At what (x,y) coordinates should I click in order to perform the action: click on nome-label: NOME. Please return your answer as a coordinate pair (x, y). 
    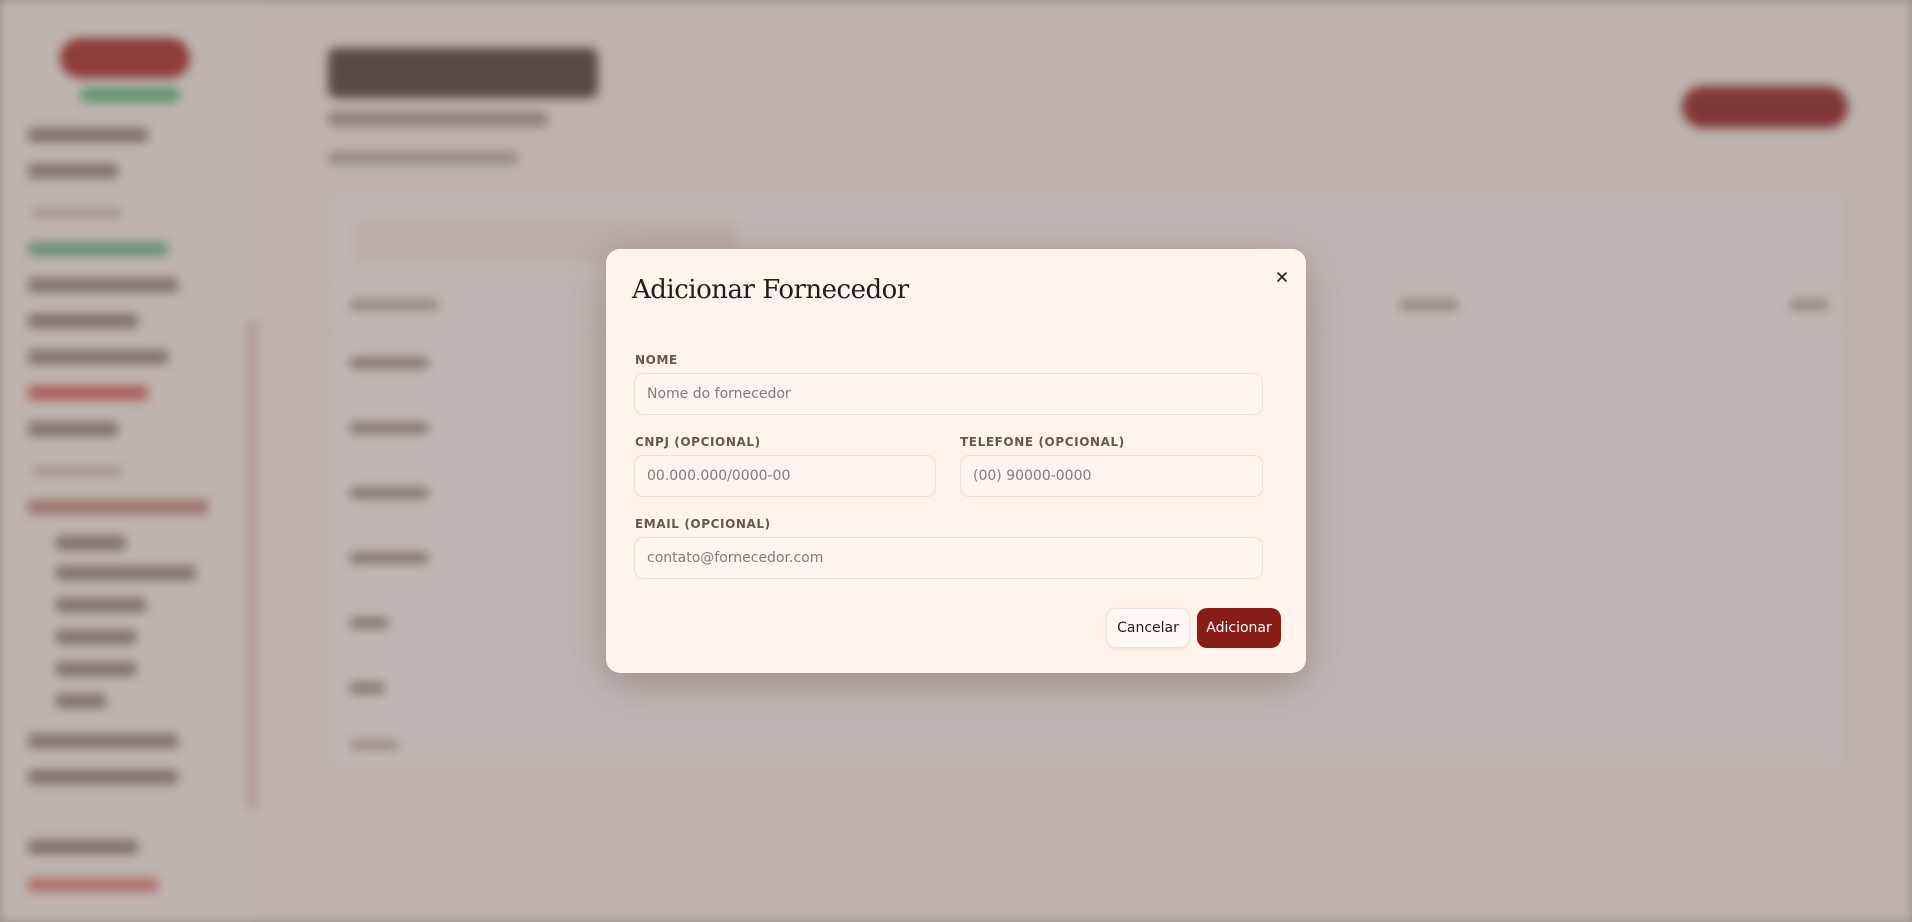
    Looking at the image, I should click on (656, 360).